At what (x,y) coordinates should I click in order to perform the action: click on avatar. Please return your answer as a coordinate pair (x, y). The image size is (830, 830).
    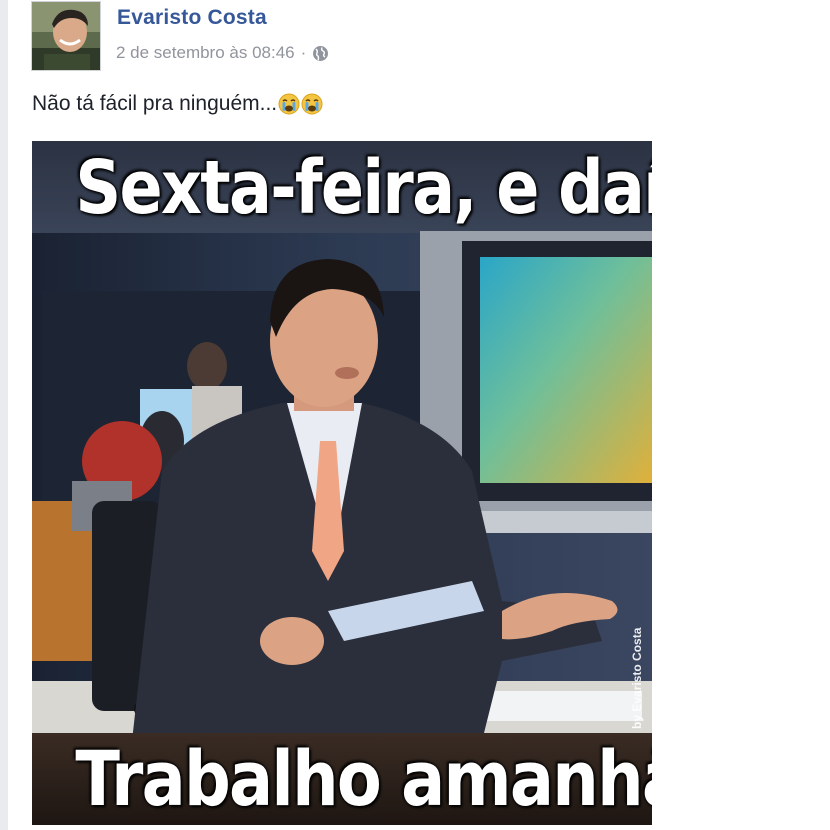
    Looking at the image, I should click on (66, 36).